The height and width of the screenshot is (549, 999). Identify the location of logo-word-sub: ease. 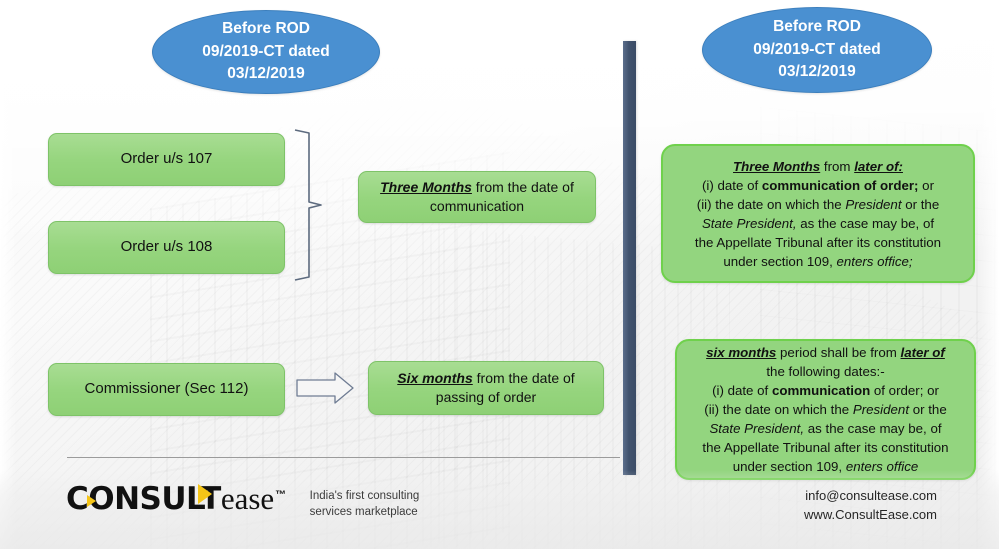
(247, 498).